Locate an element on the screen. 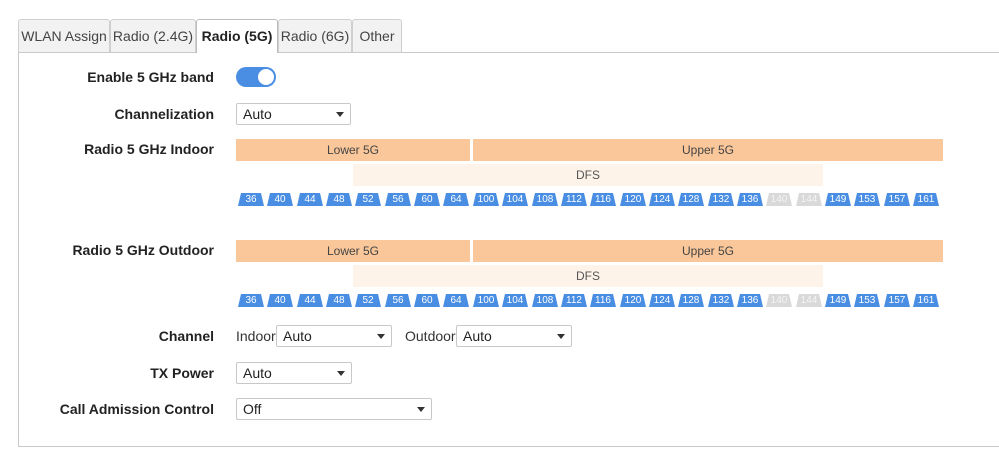  outdoor-channel-36: 36 is located at coordinates (251, 300).